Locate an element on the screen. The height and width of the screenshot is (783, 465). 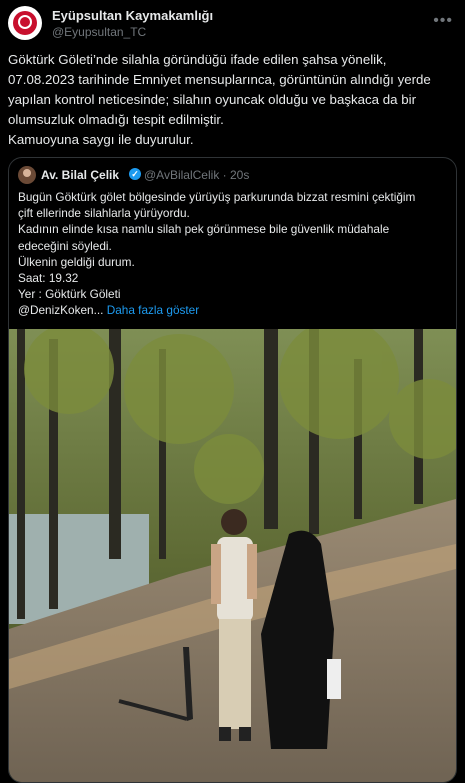
author-name: Eyüpsultan Kaymakamlığı is located at coordinates (132, 15).